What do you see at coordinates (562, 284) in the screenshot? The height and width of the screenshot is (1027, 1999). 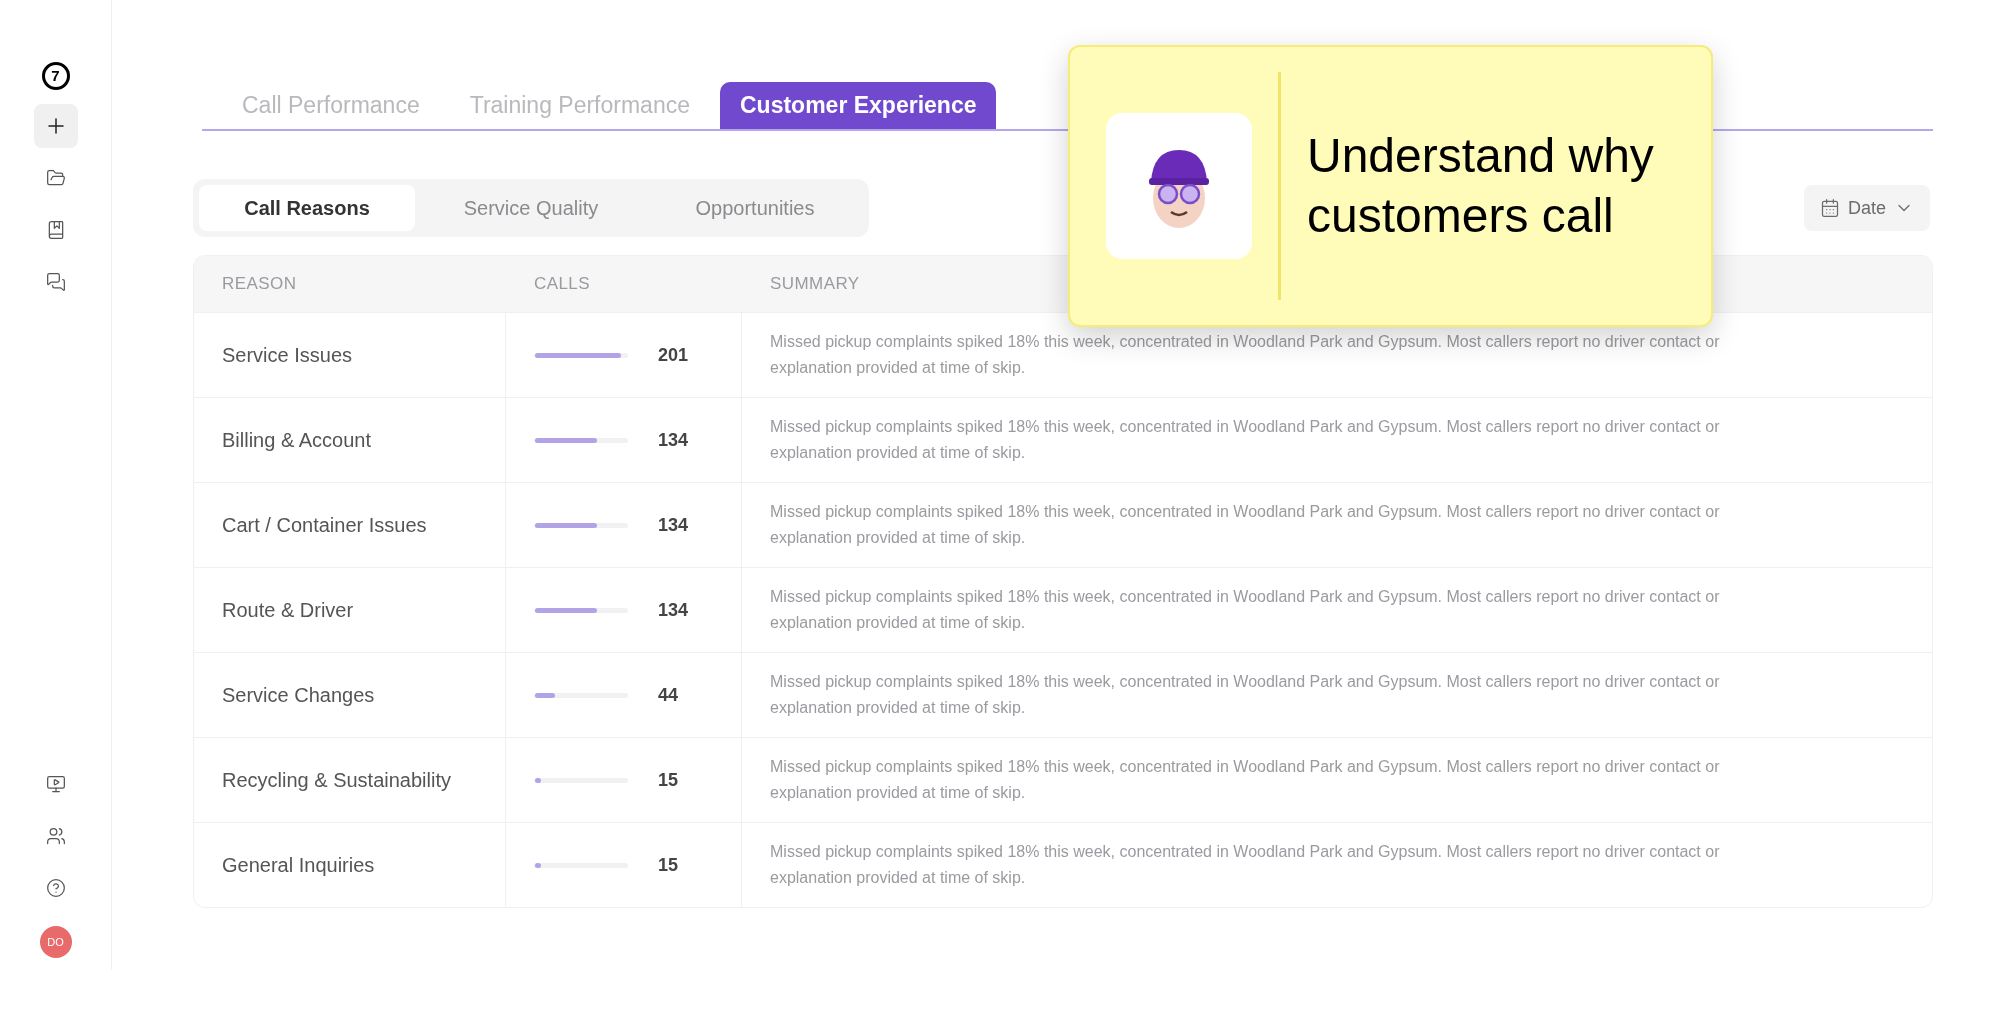 I see `column-header: CALLS` at bounding box center [562, 284].